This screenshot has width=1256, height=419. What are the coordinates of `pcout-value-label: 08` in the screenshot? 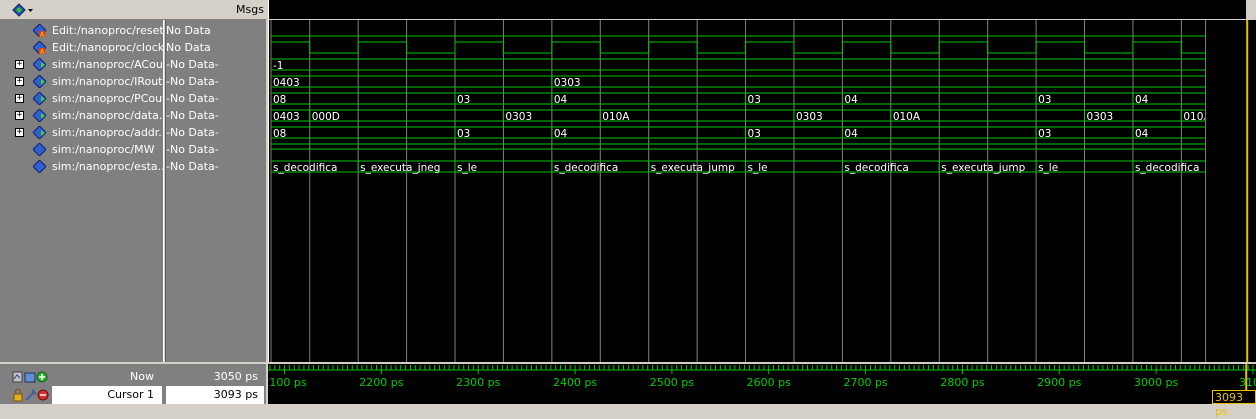 It's located at (279, 100).